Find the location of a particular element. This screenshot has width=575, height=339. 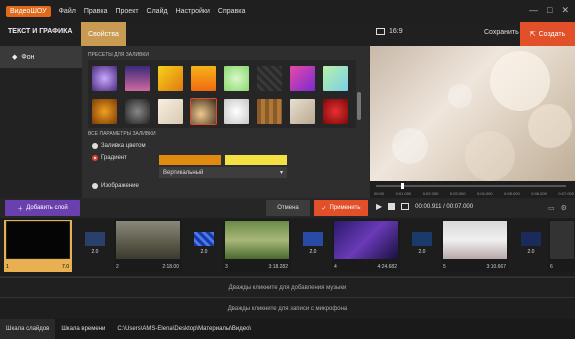

slide-number: 1 is located at coordinates (7, 267).